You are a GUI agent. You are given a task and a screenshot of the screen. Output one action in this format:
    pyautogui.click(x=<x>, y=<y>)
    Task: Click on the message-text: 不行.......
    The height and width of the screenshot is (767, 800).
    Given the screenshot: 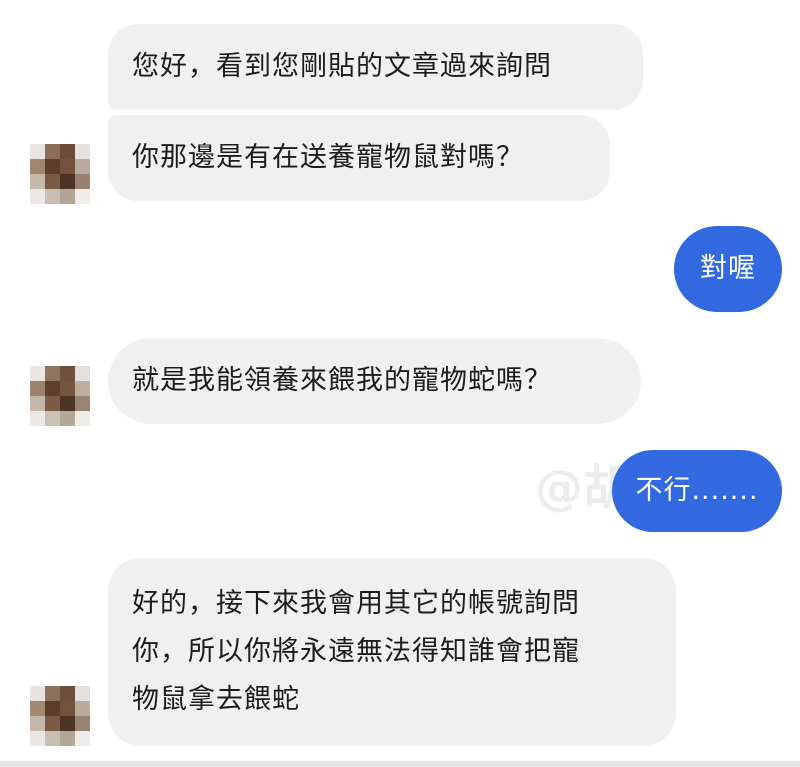 What is the action you would take?
    pyautogui.click(x=697, y=490)
    